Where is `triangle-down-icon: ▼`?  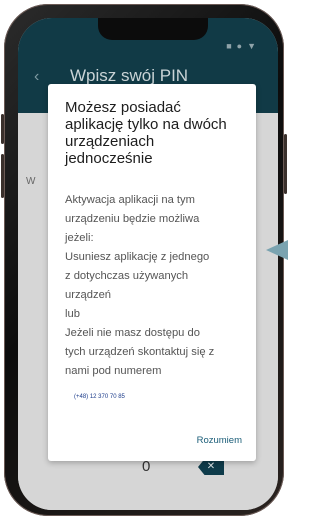
triangle-down-icon: ▼ is located at coordinates (251, 46).